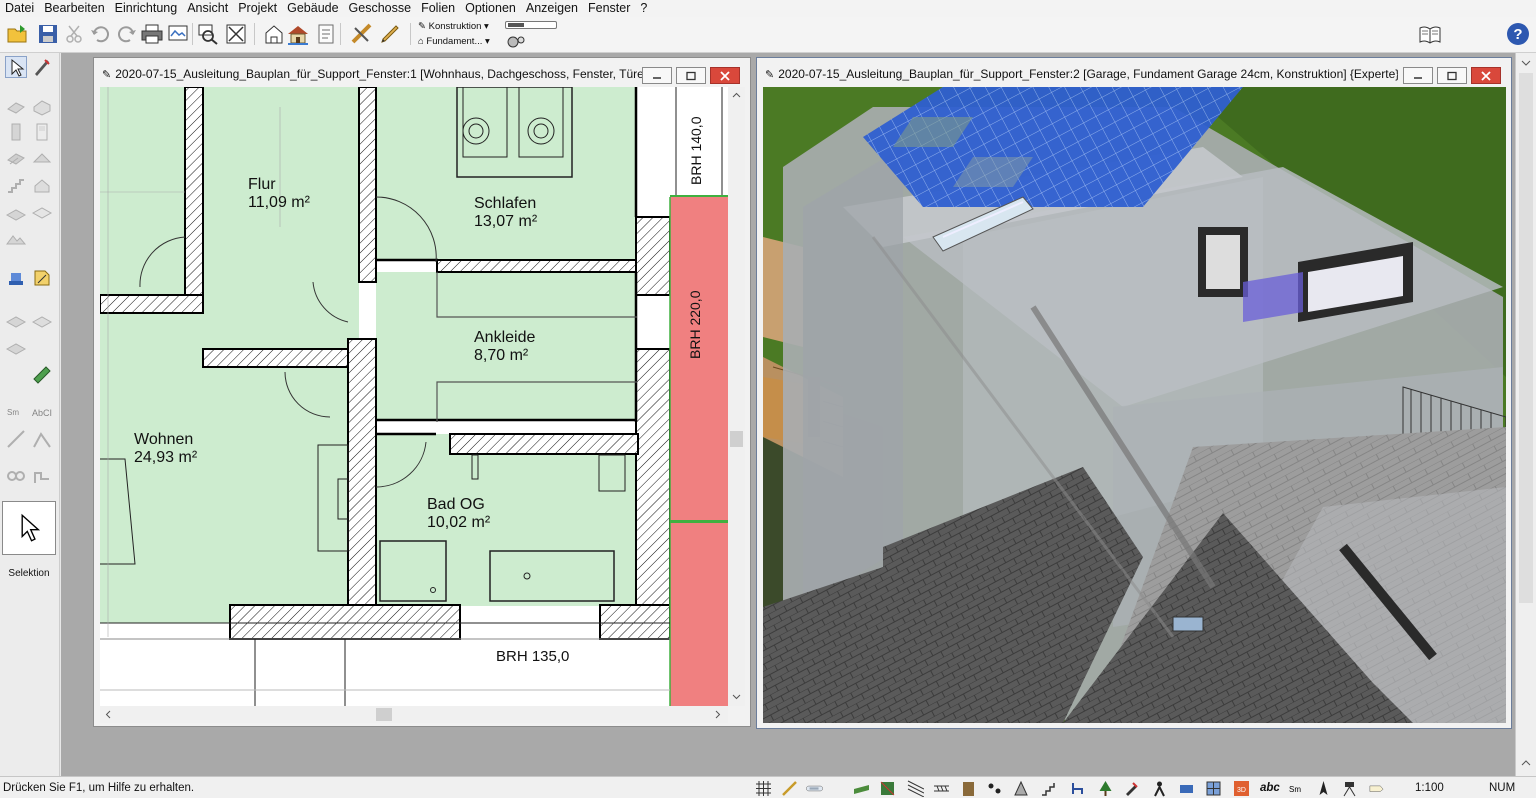 The width and height of the screenshot is (1536, 798). I want to click on ceiling-tool-icon, so click(42, 212).